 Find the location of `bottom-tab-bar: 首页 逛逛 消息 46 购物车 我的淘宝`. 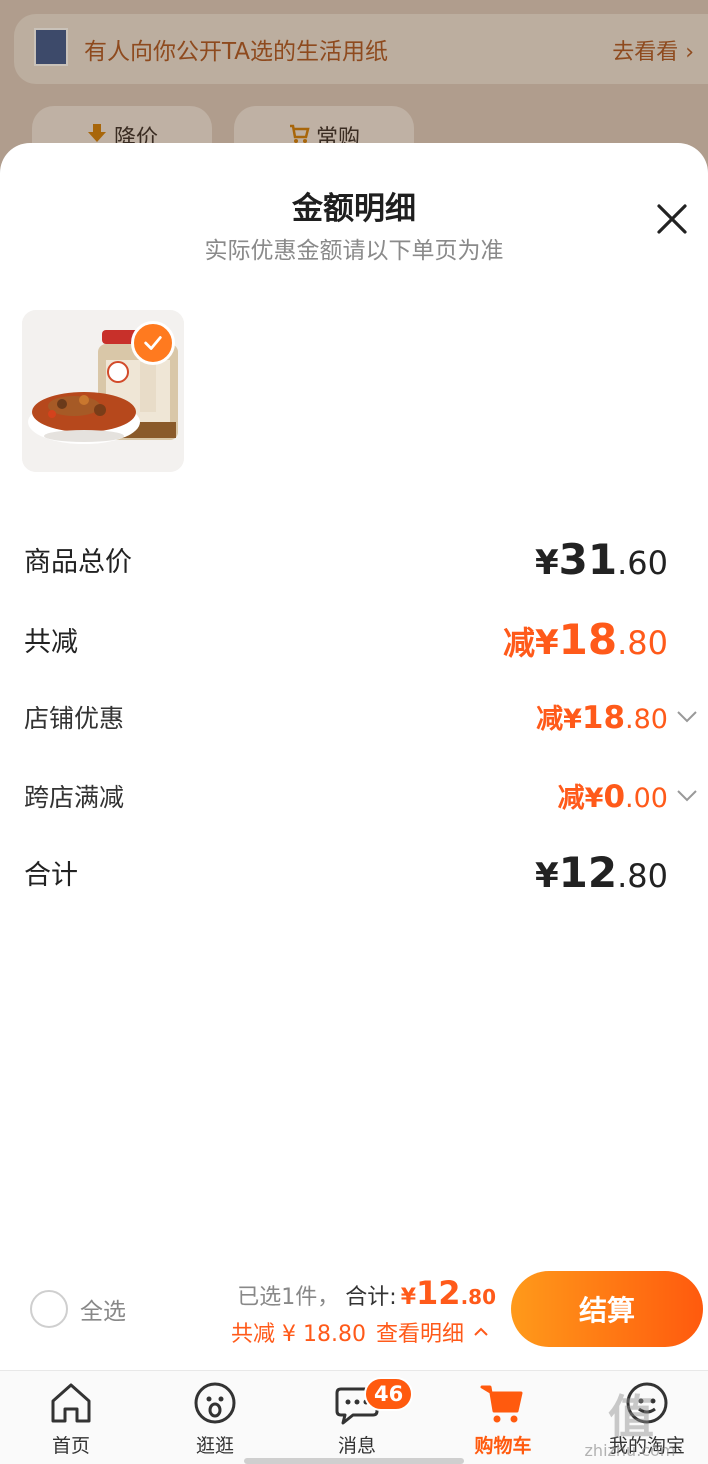

bottom-tab-bar: 首页 逛逛 消息 46 购物车 我的淘宝 is located at coordinates (354, 1417).